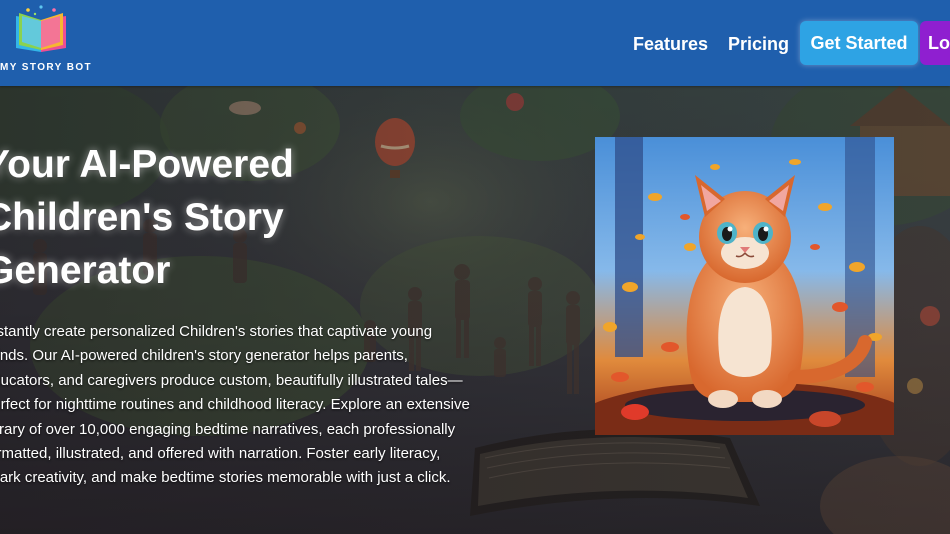  Describe the element at coordinates (758, 44) in the screenshot. I see `nav-pricing-link: Pricing` at that location.